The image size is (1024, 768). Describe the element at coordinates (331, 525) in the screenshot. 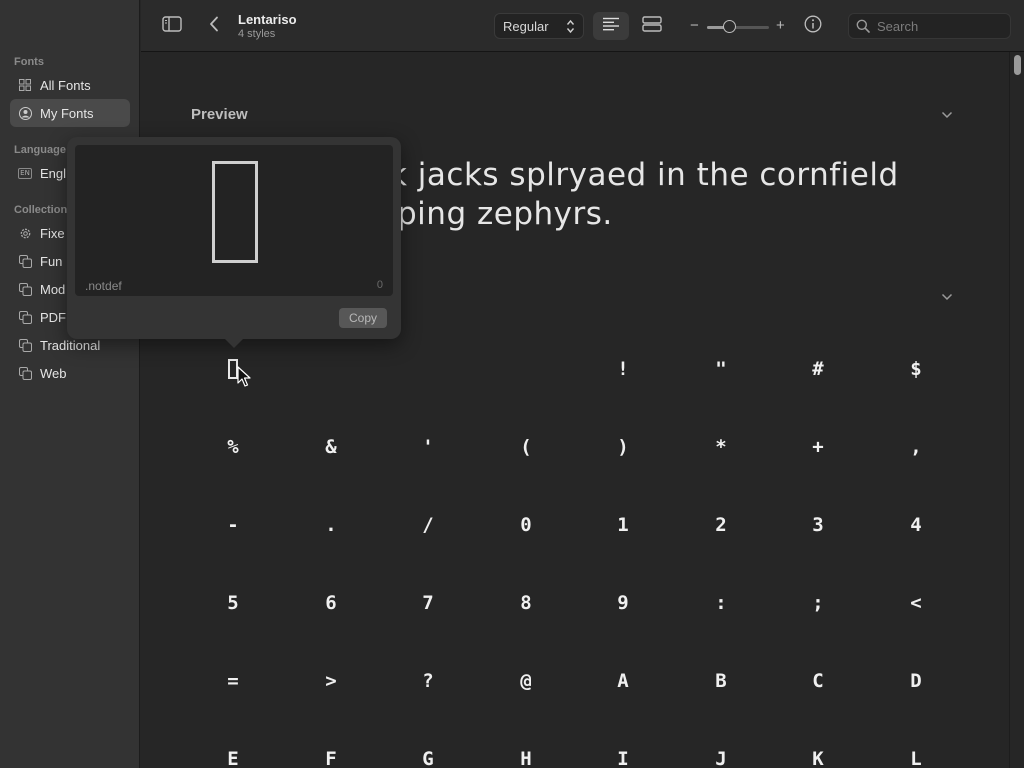

I see `glyph-cell: .` at that location.